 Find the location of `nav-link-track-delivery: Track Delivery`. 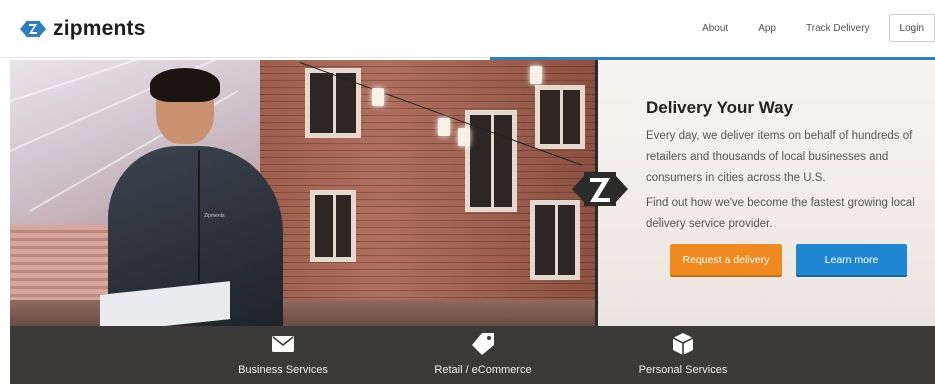

nav-link-track-delivery: Track Delivery is located at coordinates (838, 28).